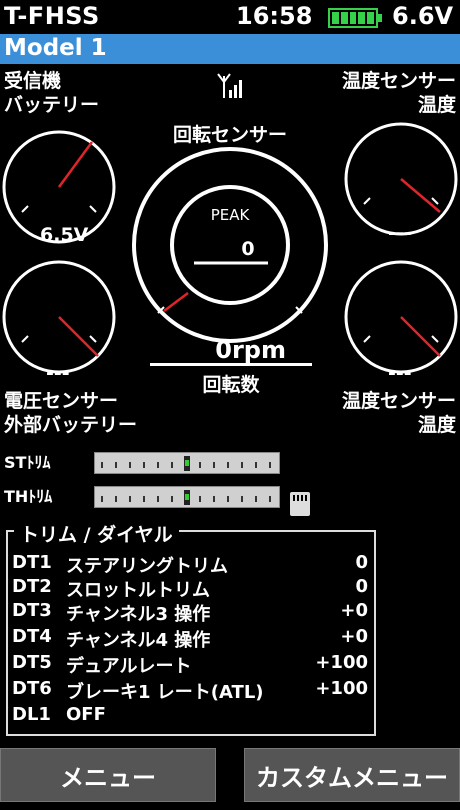  I want to click on trim-row: DT4 チャンネル4 操作 +0, so click(190, 638).